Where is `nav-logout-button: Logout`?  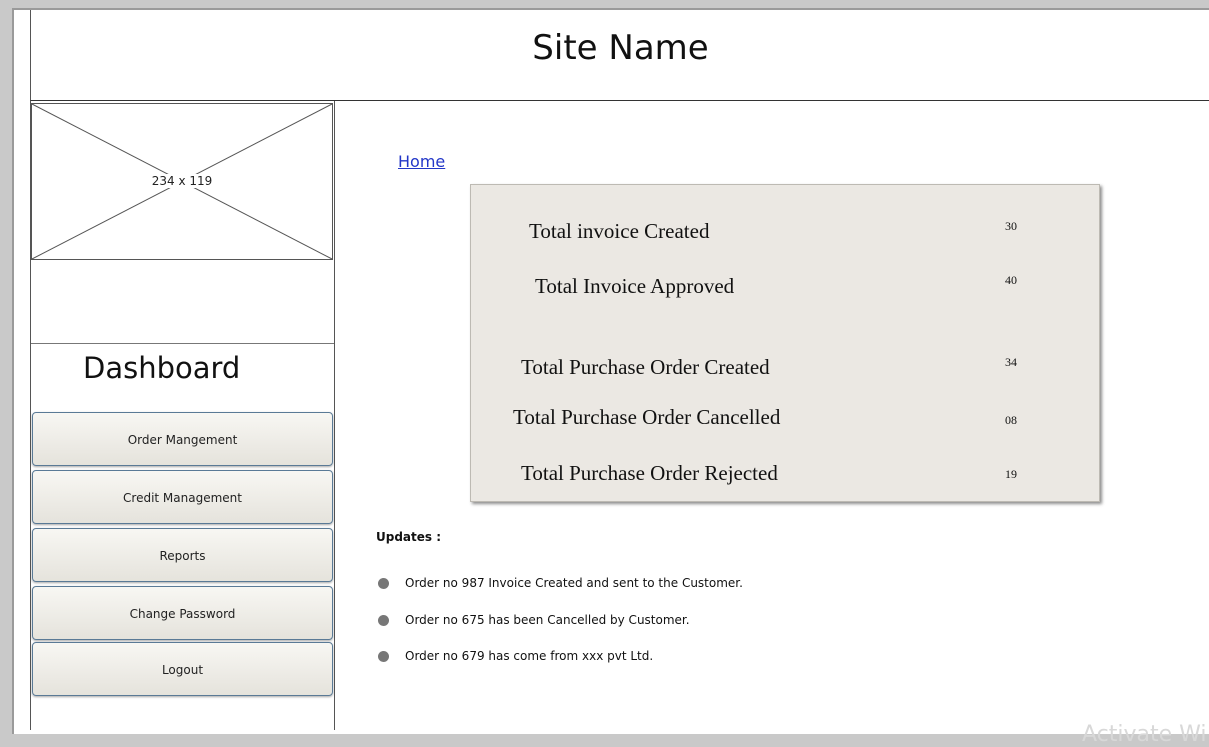
nav-logout-button: Logout is located at coordinates (182, 669).